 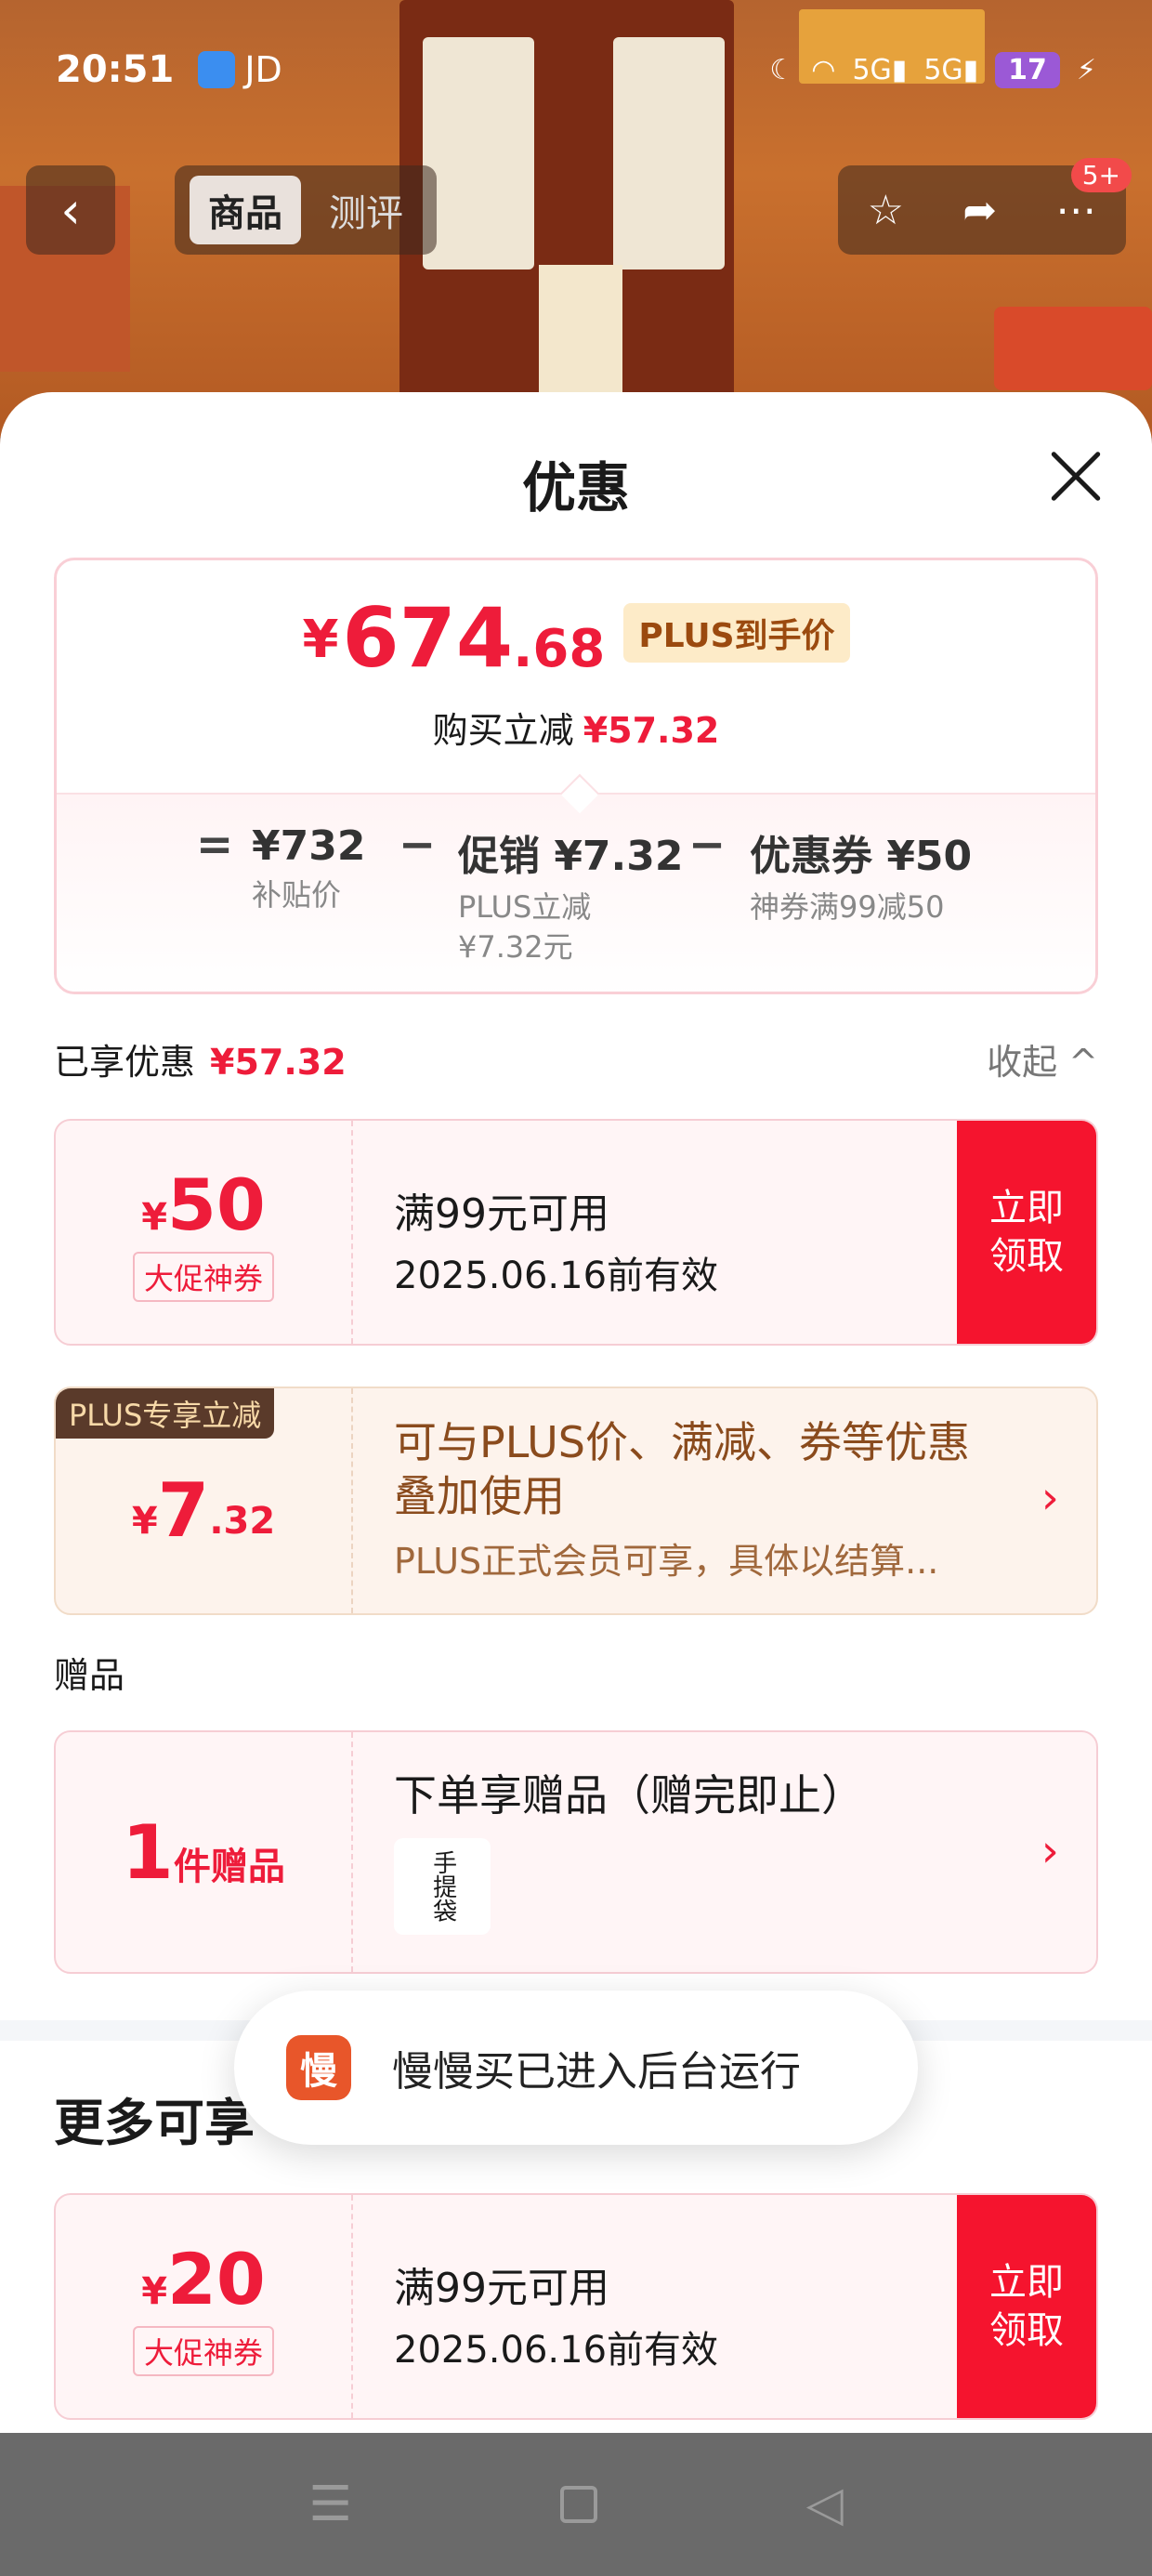 What do you see at coordinates (736, 633) in the screenshot?
I see `plus-price-tag: PLUS到手价` at bounding box center [736, 633].